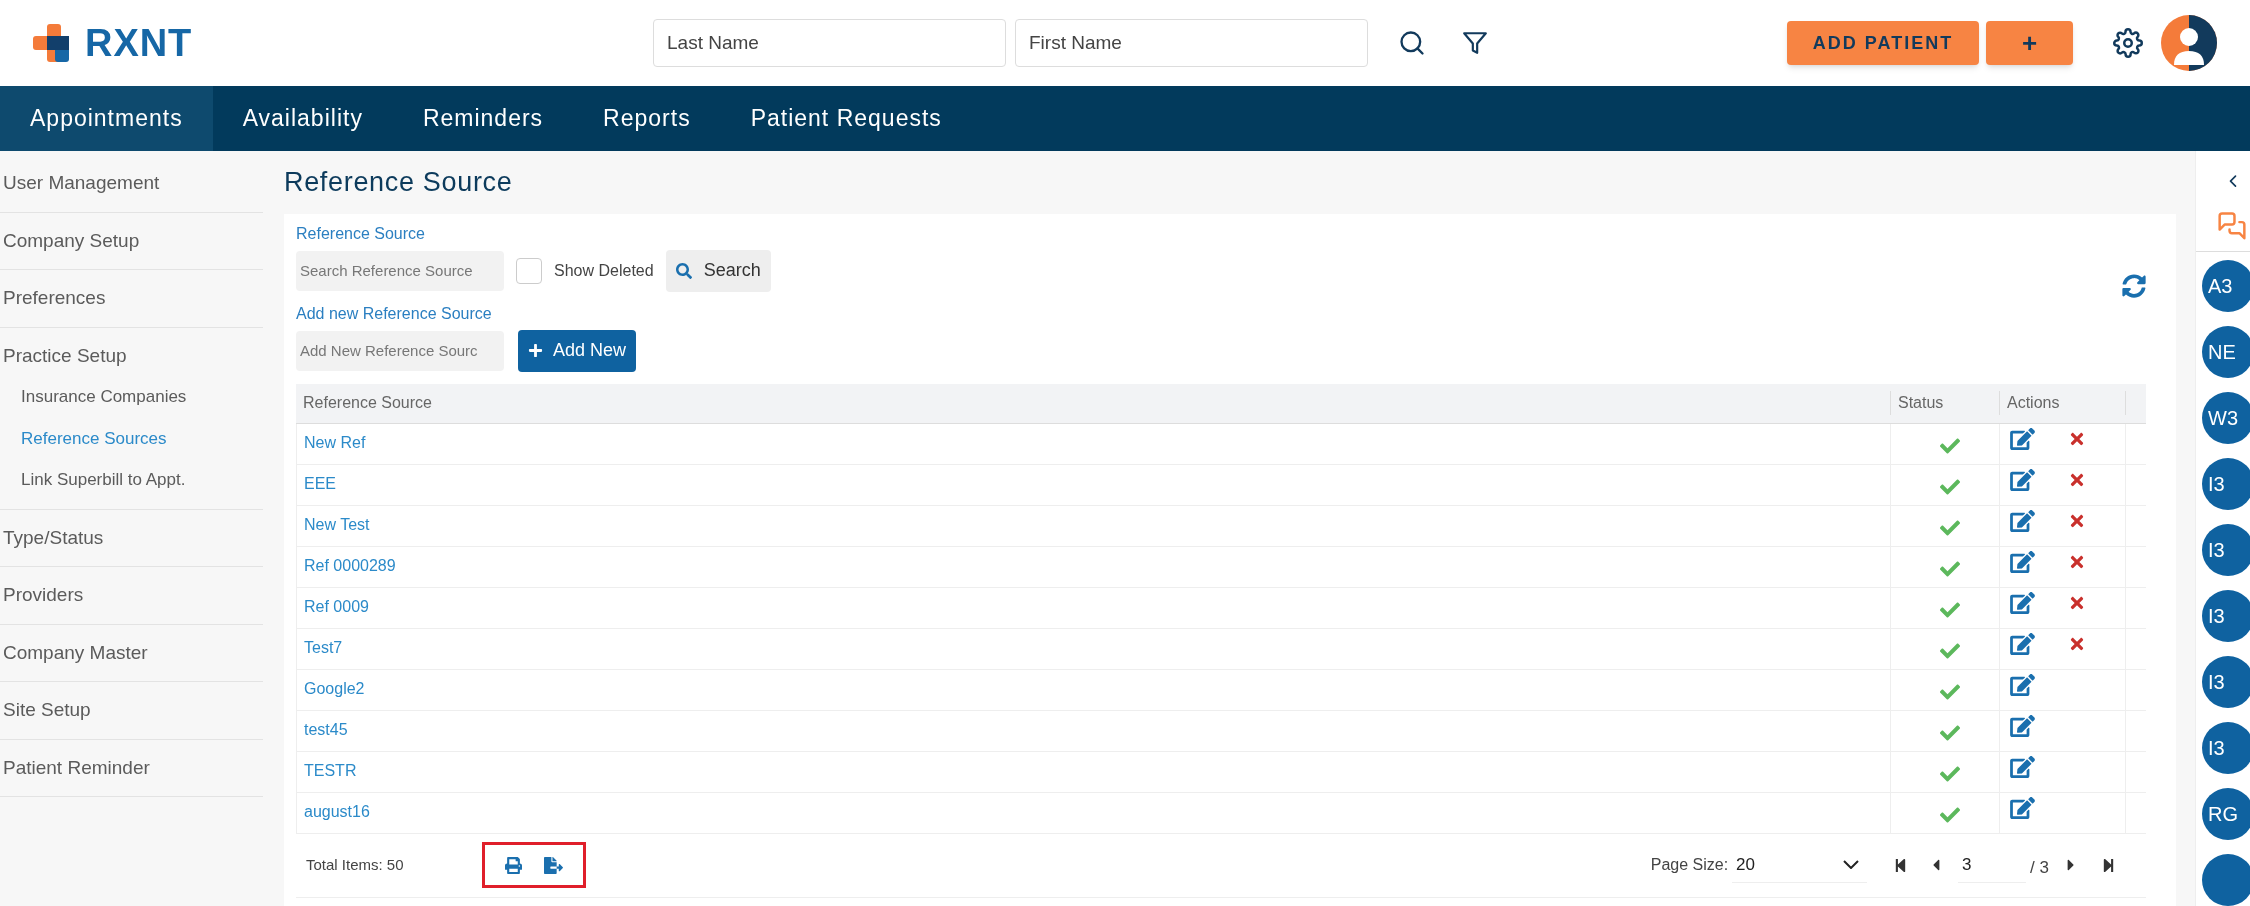  I want to click on avatar-icon, so click(2189, 43).